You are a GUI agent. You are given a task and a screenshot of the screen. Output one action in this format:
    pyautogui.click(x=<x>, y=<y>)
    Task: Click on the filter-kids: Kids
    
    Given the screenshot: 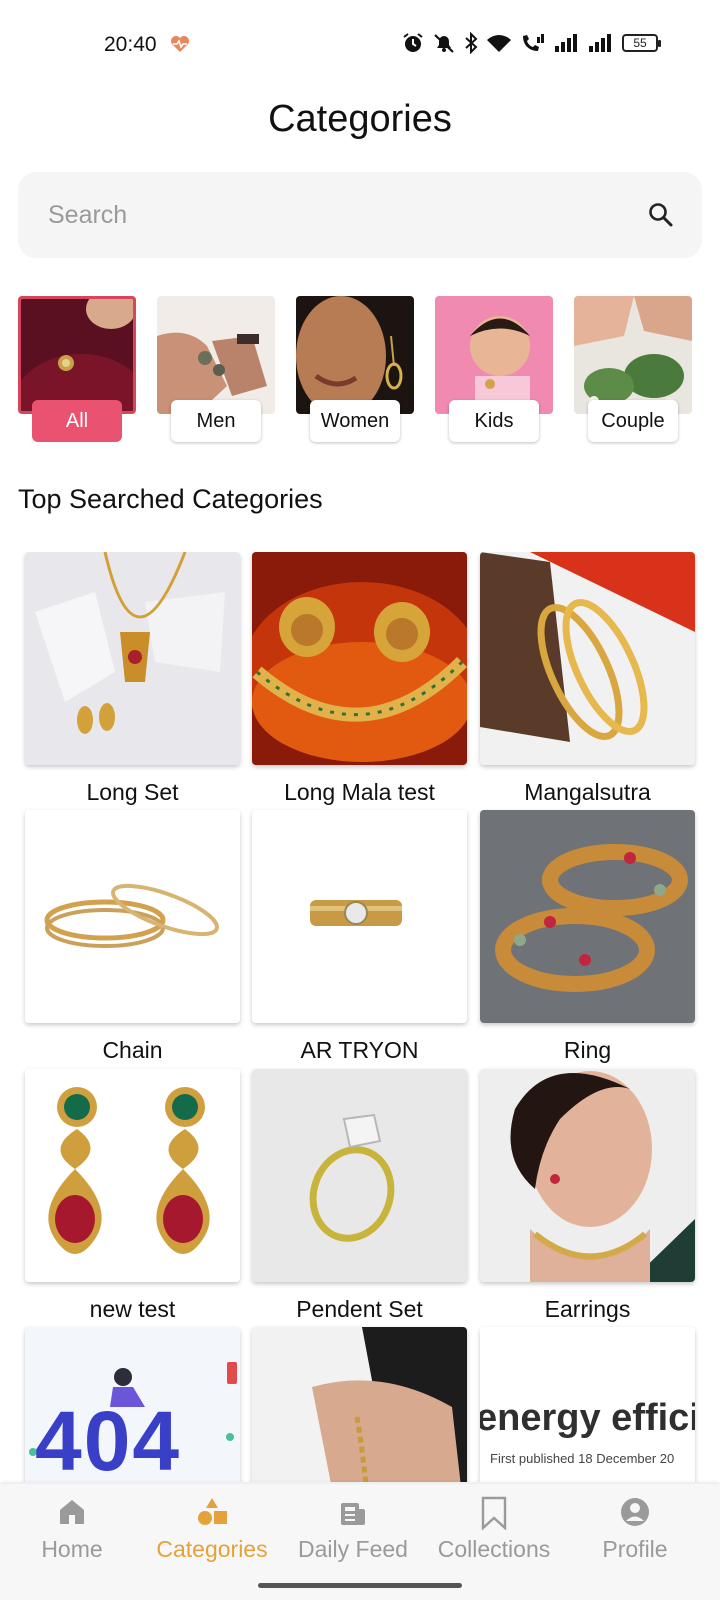 What is the action you would take?
    pyautogui.click(x=494, y=369)
    